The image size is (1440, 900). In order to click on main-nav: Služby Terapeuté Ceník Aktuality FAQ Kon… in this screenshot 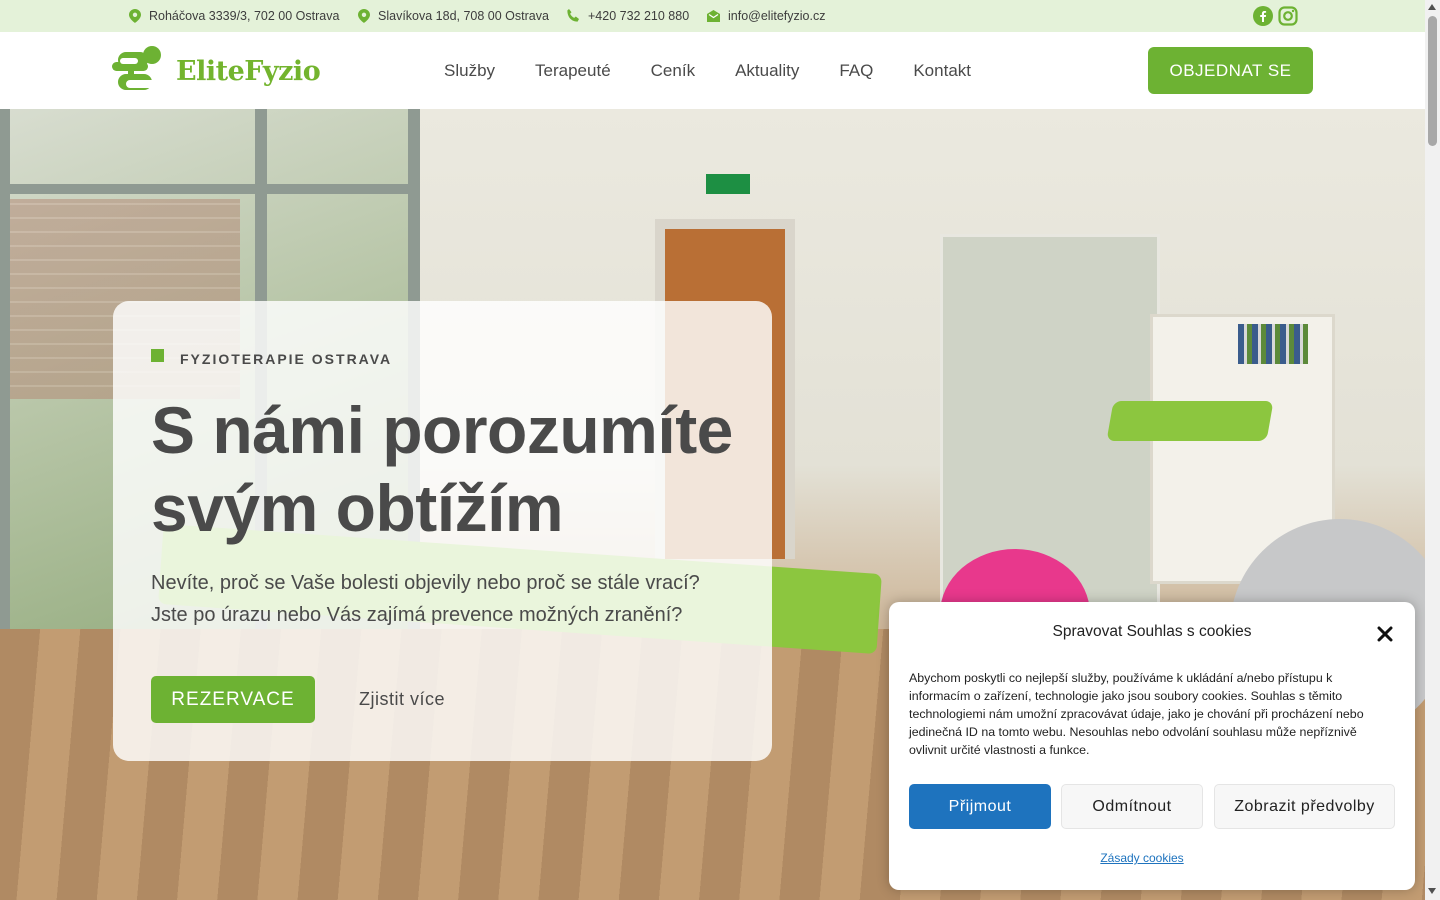, I will do `click(727, 70)`.